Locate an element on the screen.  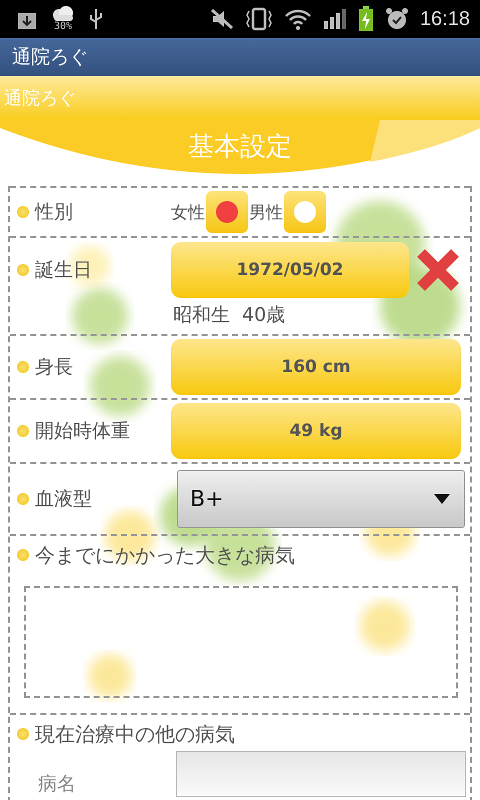
field-label: 今までにかかった大きな病気 is located at coordinates (165, 555).